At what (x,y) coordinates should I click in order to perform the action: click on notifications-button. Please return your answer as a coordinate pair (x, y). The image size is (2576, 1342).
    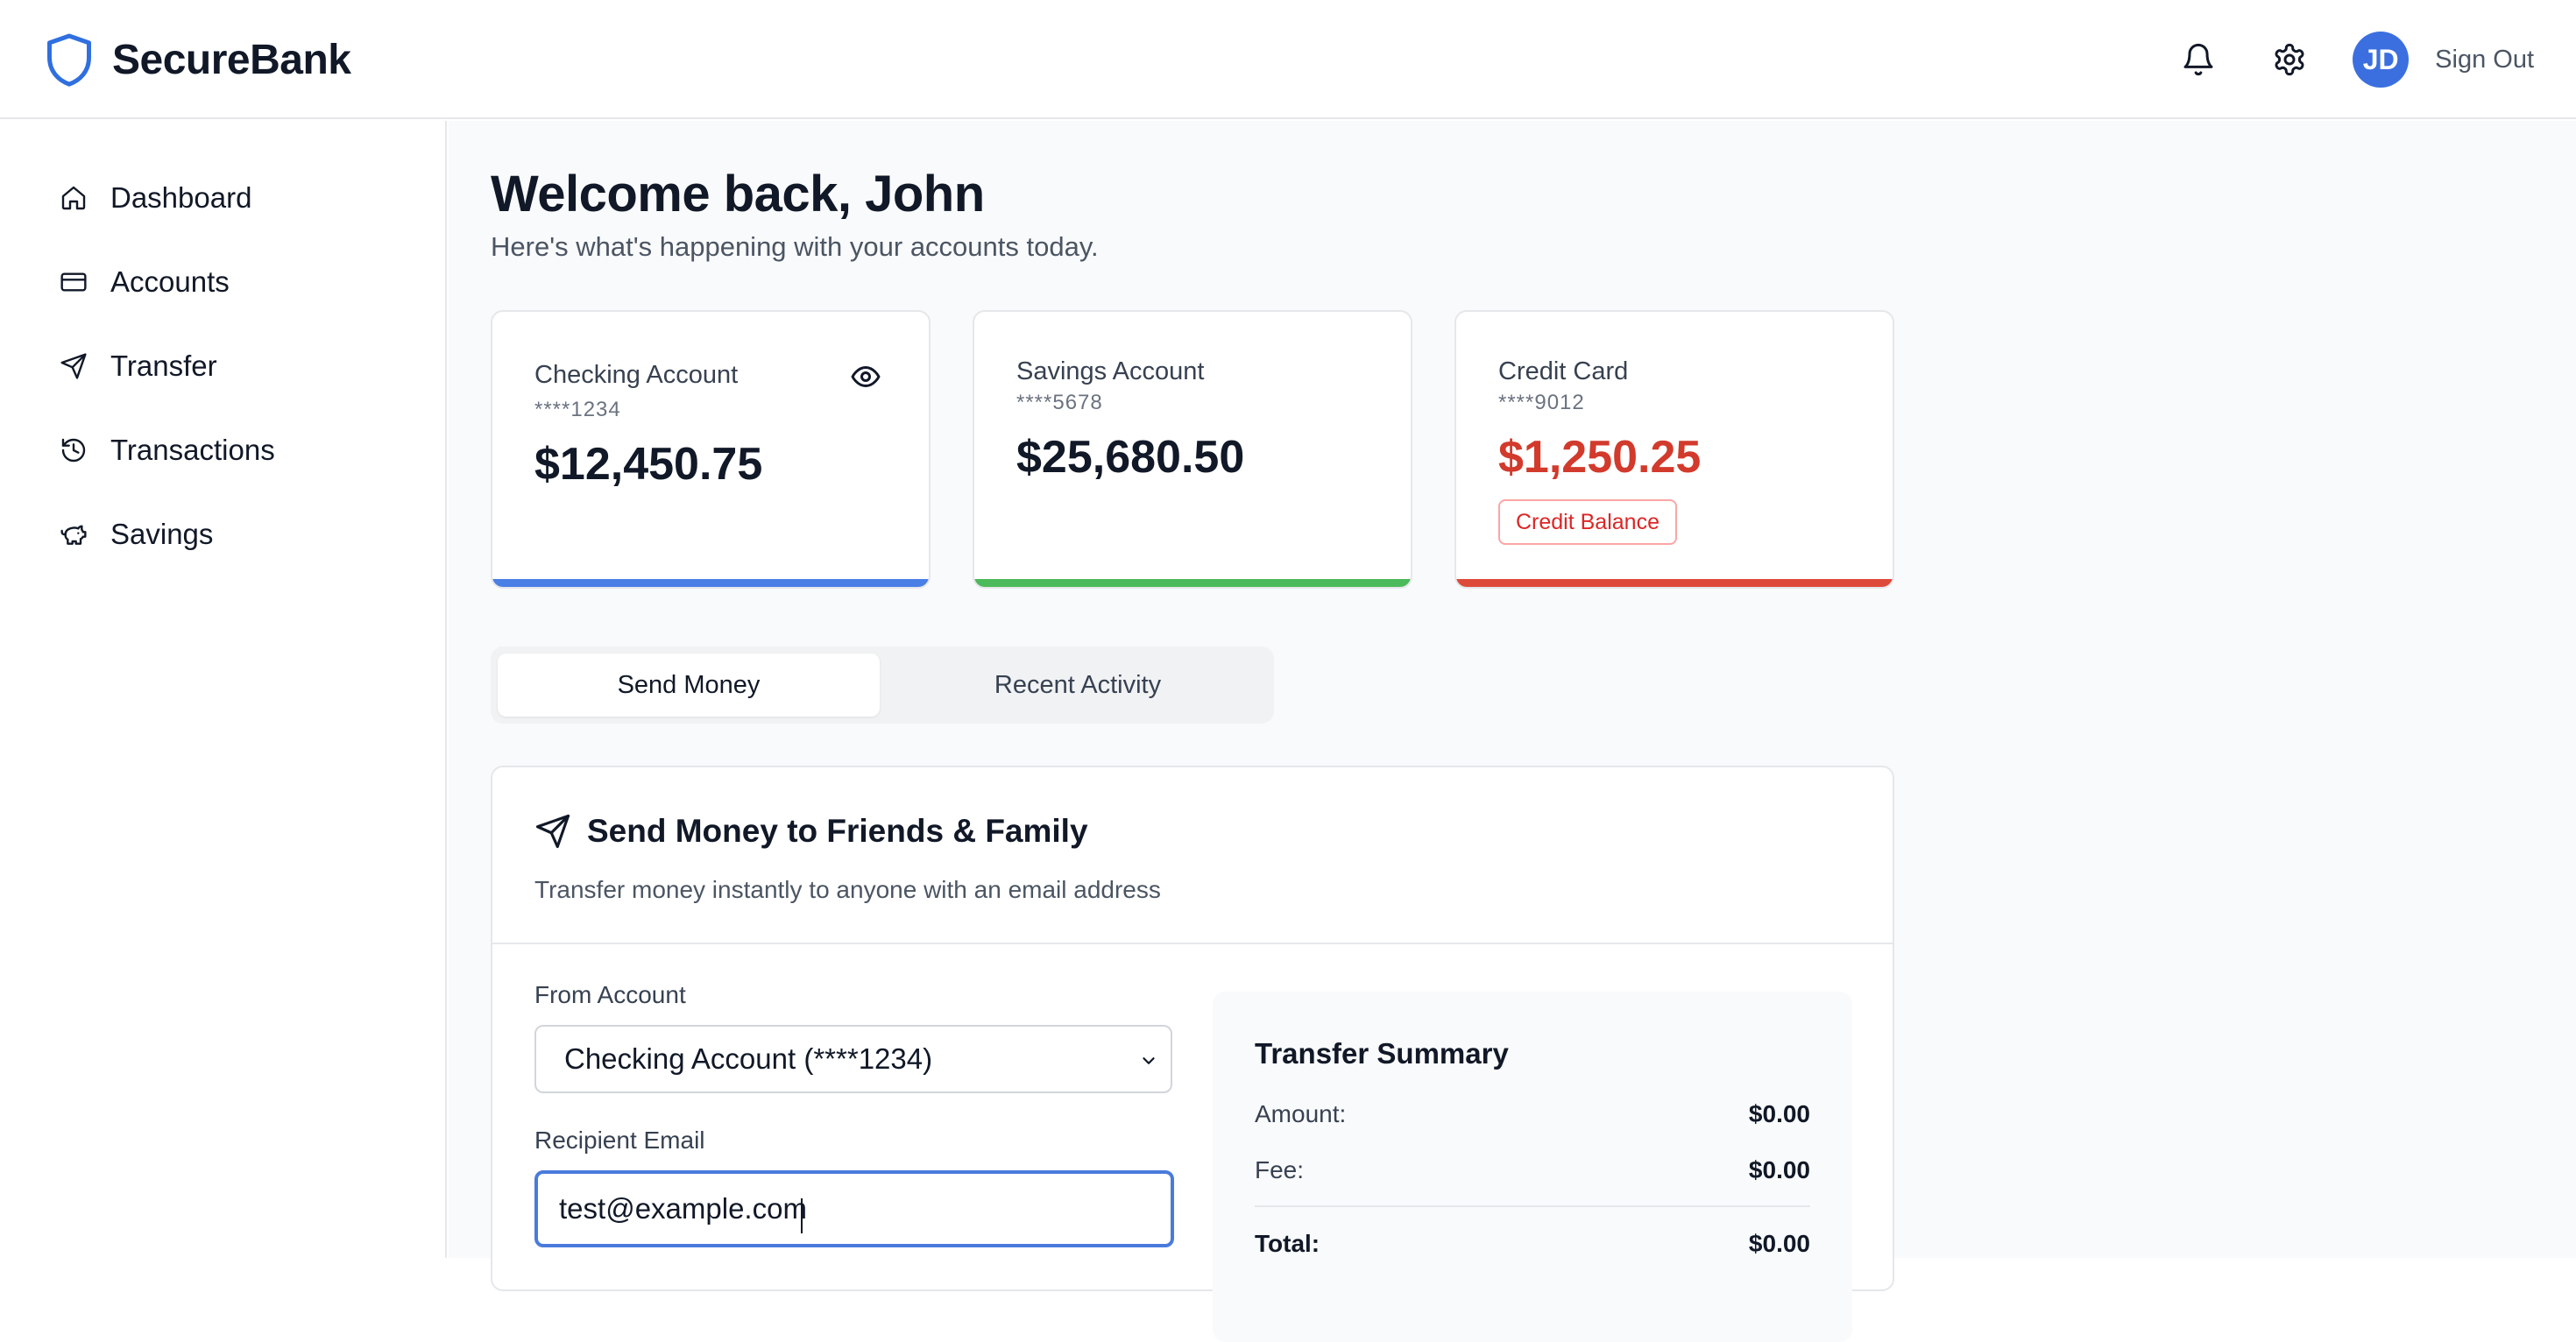
    Looking at the image, I should click on (2198, 60).